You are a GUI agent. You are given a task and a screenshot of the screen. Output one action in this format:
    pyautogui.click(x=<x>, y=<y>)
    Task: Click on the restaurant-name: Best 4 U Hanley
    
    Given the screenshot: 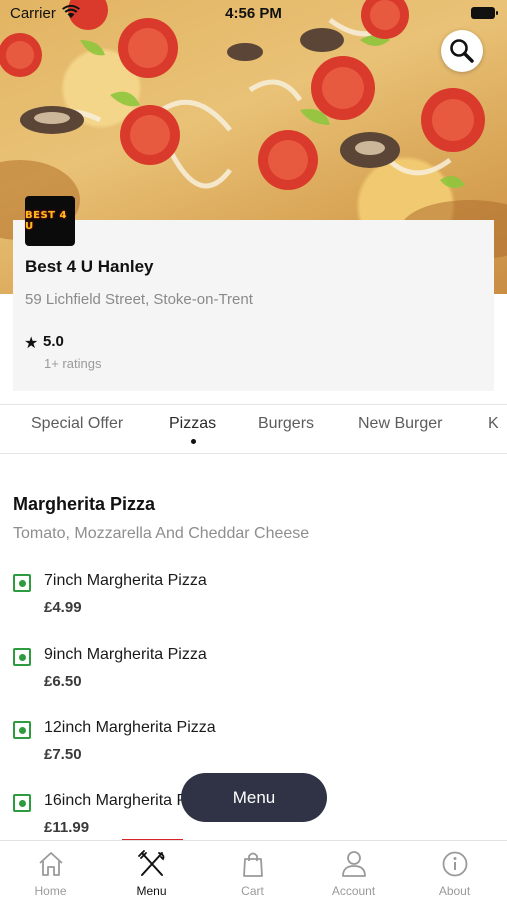 What is the action you would take?
    pyautogui.click(x=89, y=266)
    